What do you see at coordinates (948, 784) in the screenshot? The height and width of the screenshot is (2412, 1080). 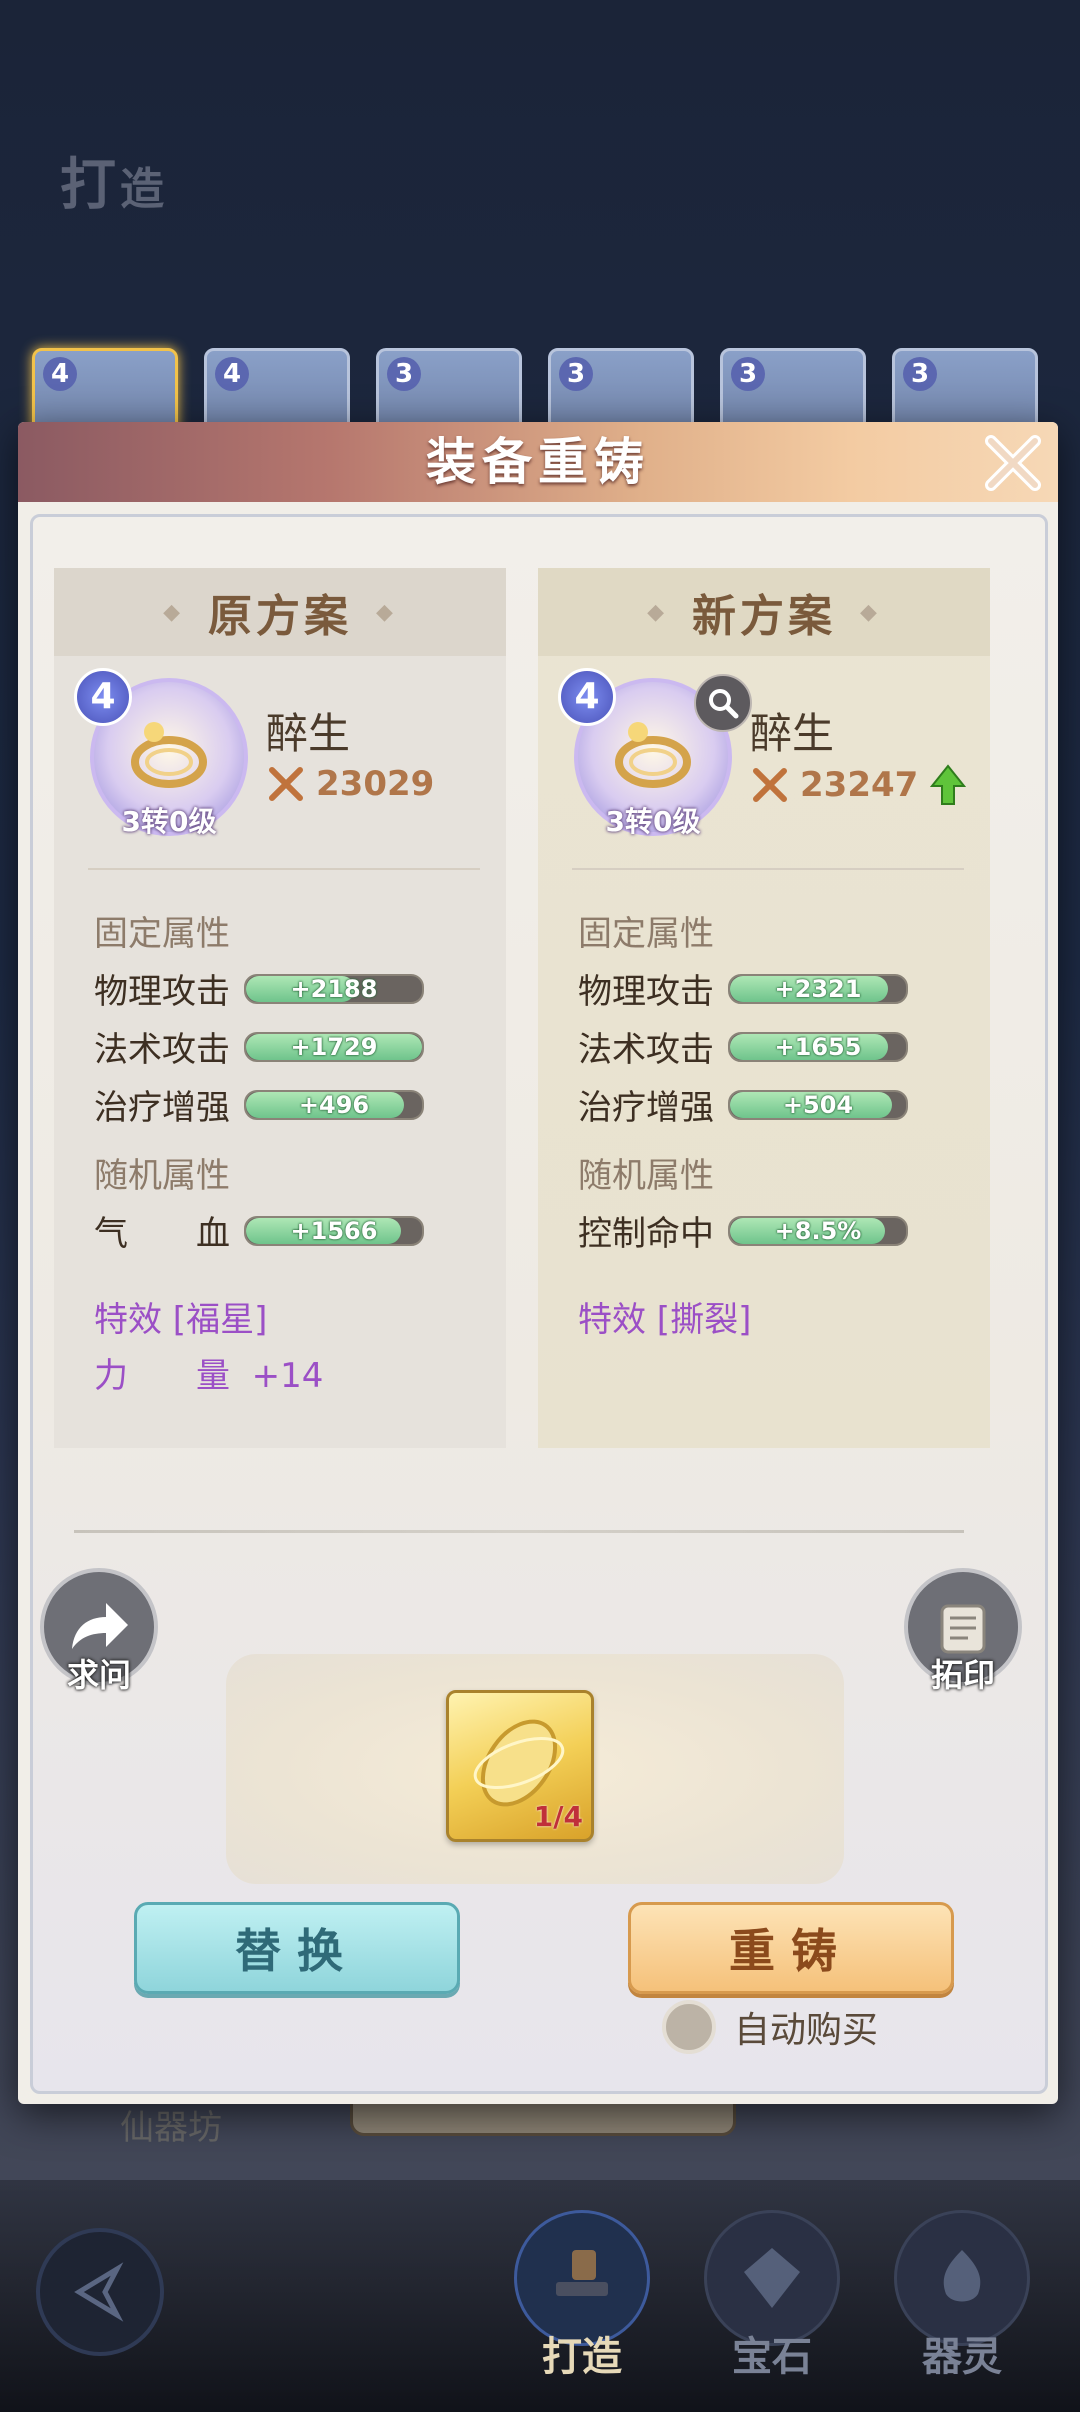 I see `green-up-arrow-icon` at bounding box center [948, 784].